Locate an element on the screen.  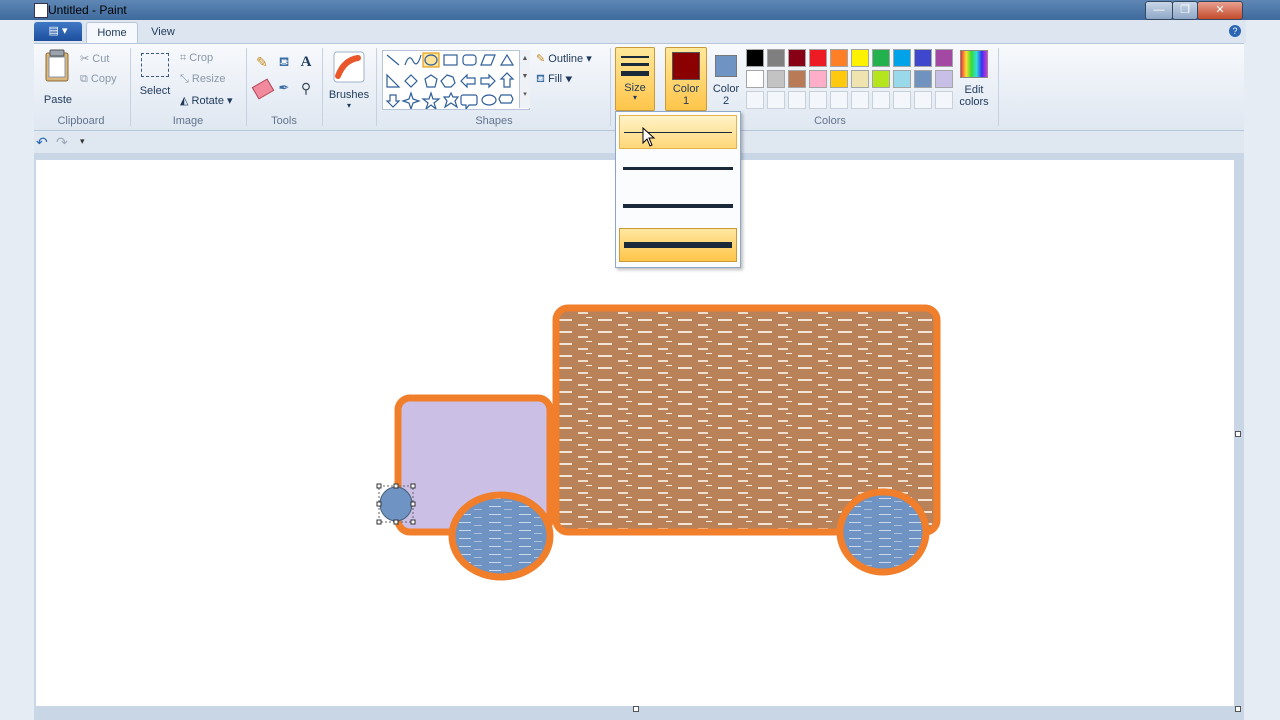
paste-button: Paste is located at coordinates (58, 77).